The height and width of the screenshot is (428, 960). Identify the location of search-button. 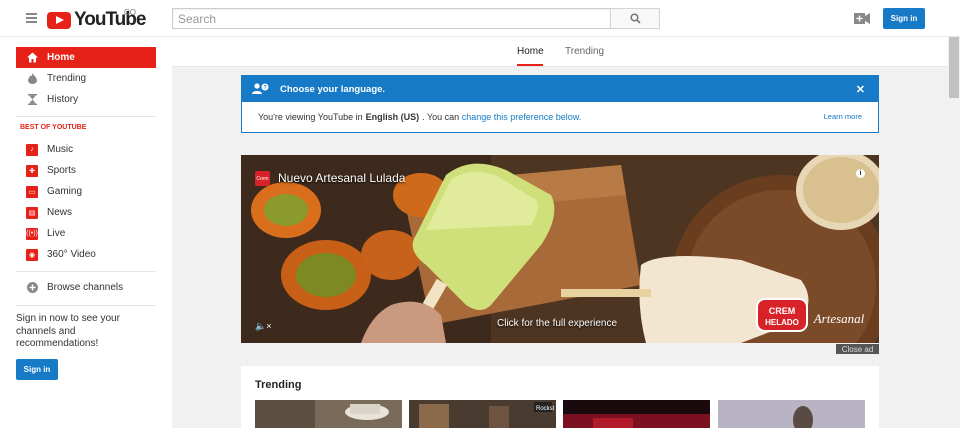
(635, 18).